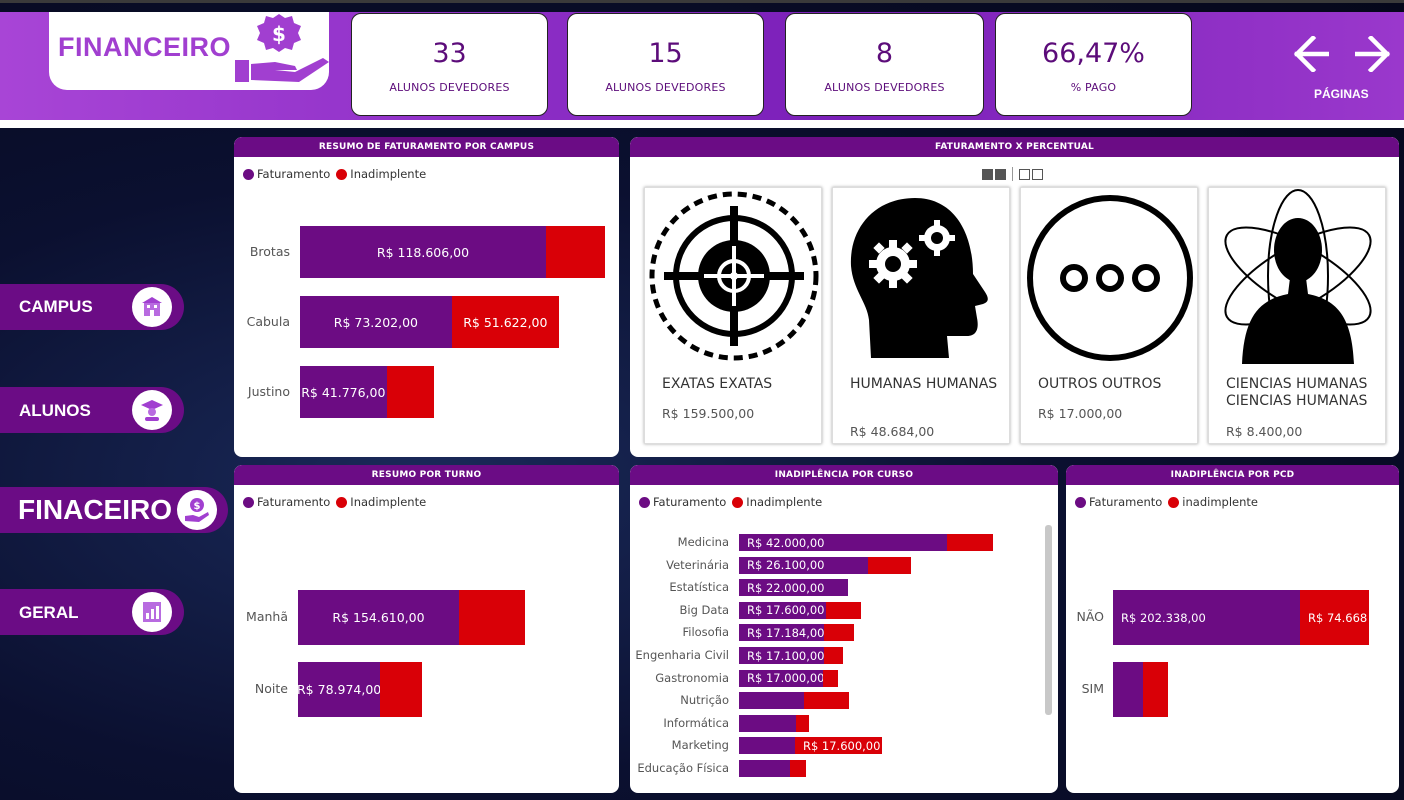  I want to click on sidebar-item-financeiro: FINACEIRO $, so click(114, 510).